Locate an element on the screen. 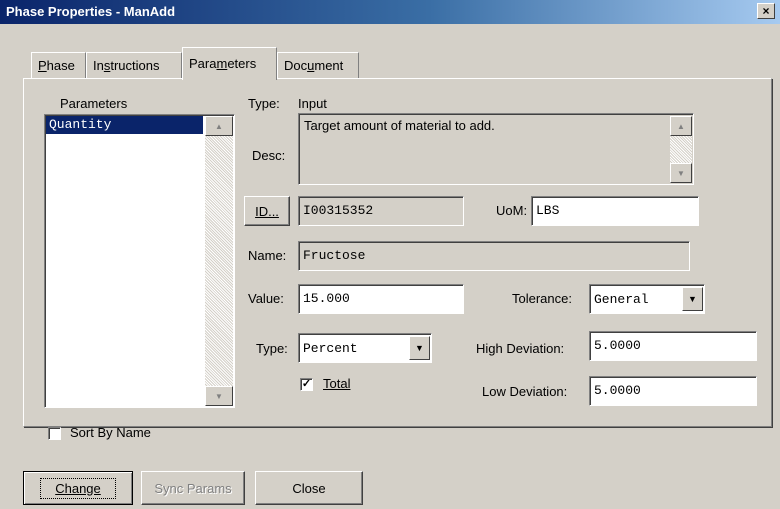  total-label-text: Total is located at coordinates (337, 383).